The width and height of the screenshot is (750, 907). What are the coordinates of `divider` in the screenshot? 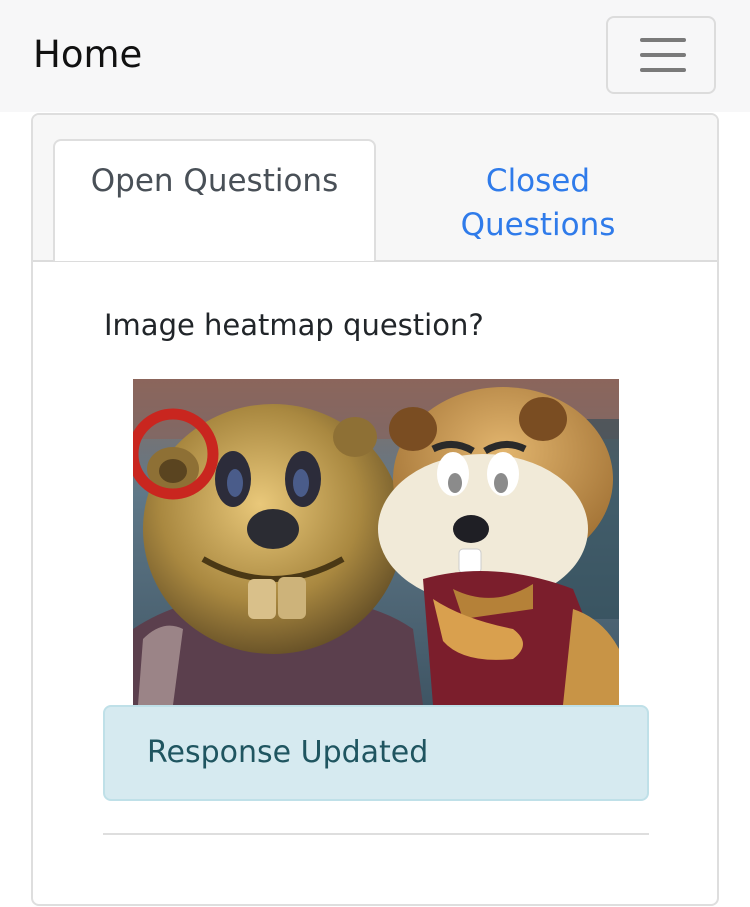 It's located at (376, 834).